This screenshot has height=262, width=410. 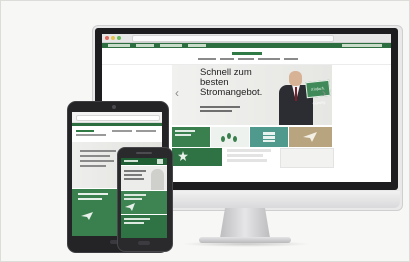 What do you see at coordinates (231, 82) in the screenshot?
I see `hero-title: Schnell zum besten Stromangebot.` at bounding box center [231, 82].